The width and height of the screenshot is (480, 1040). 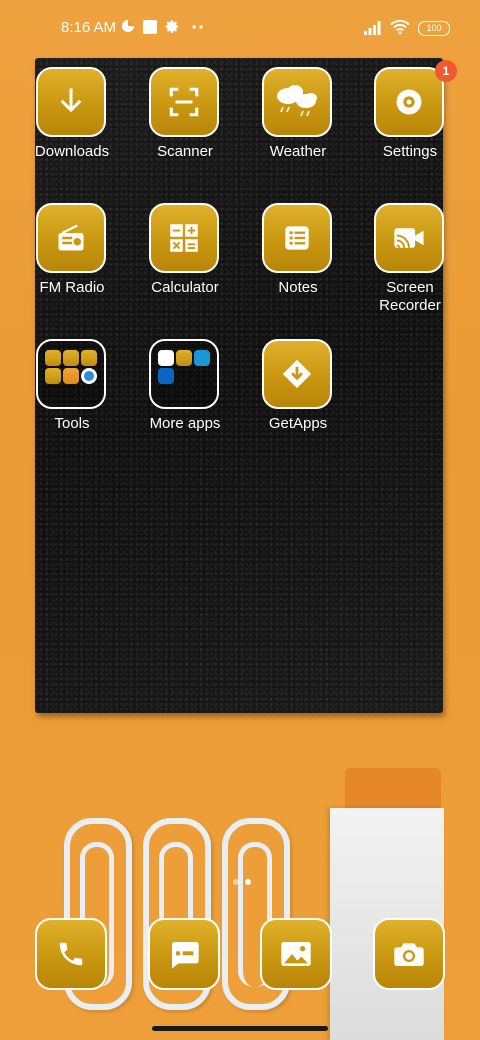 What do you see at coordinates (72, 151) in the screenshot?
I see `app-label: Downloads` at bounding box center [72, 151].